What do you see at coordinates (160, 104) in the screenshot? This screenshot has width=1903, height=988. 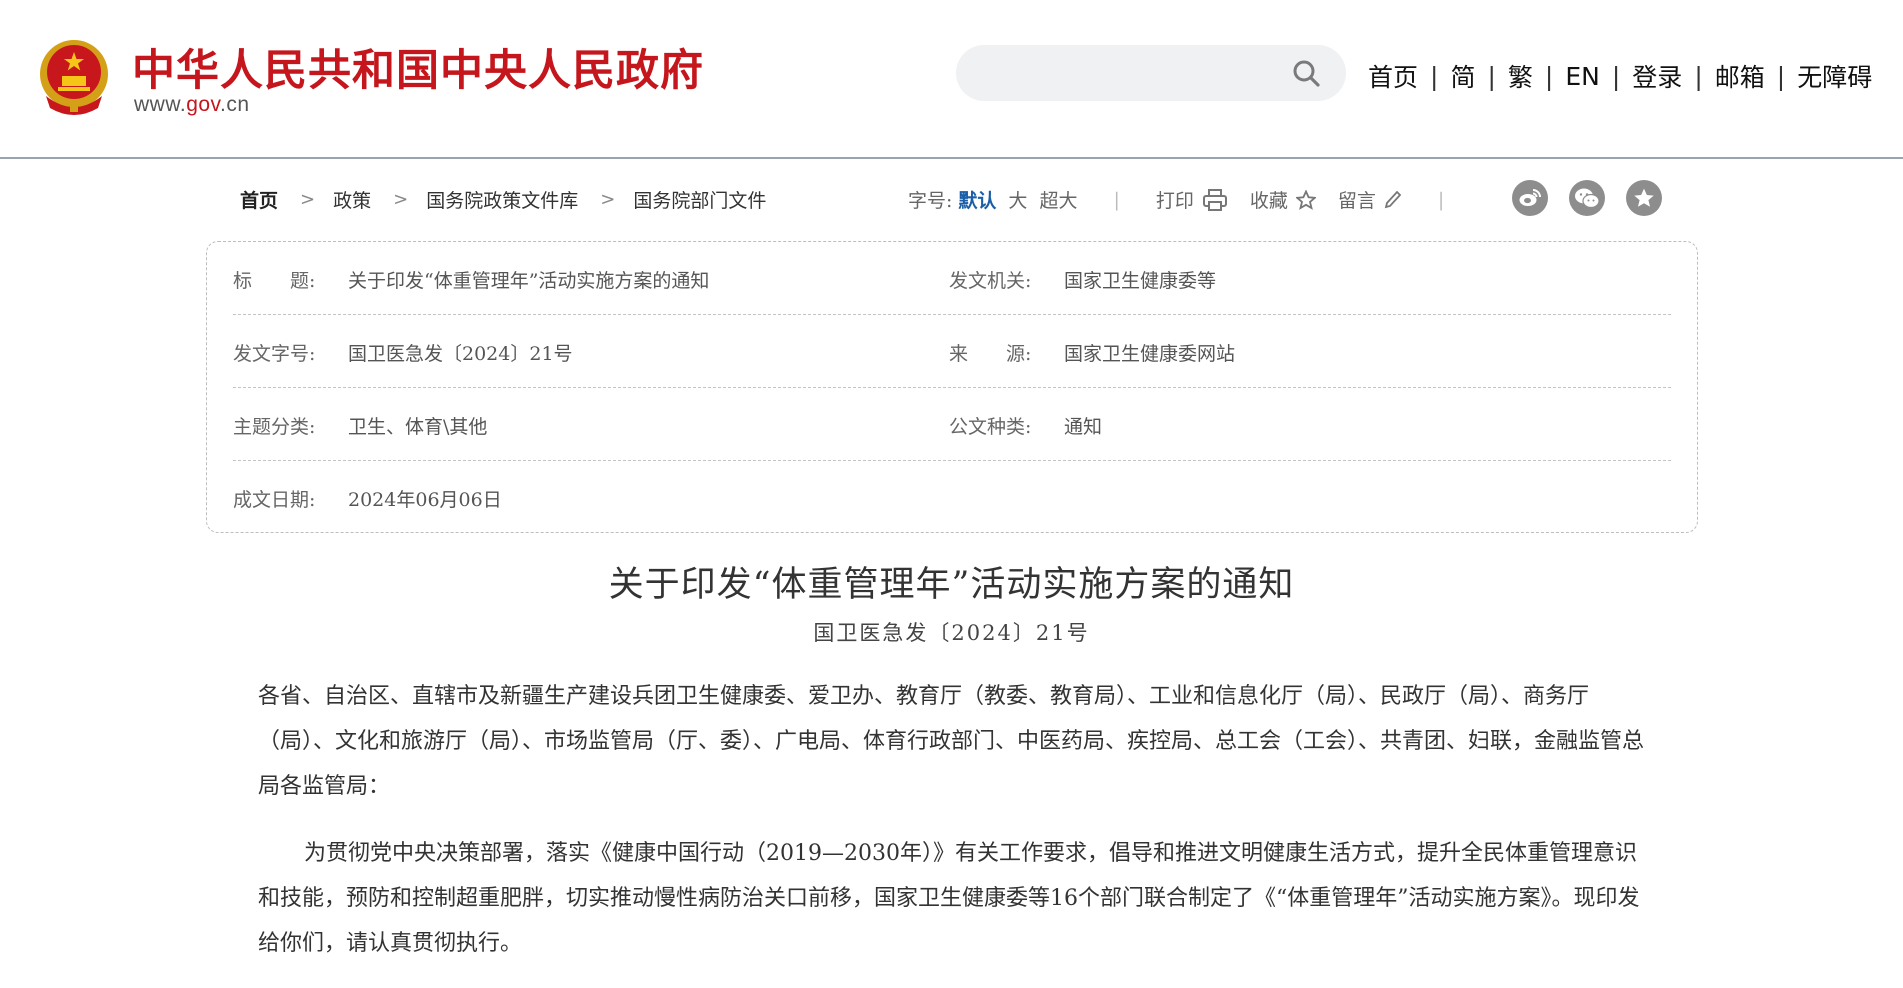 I see `domain-prefix: www.` at bounding box center [160, 104].